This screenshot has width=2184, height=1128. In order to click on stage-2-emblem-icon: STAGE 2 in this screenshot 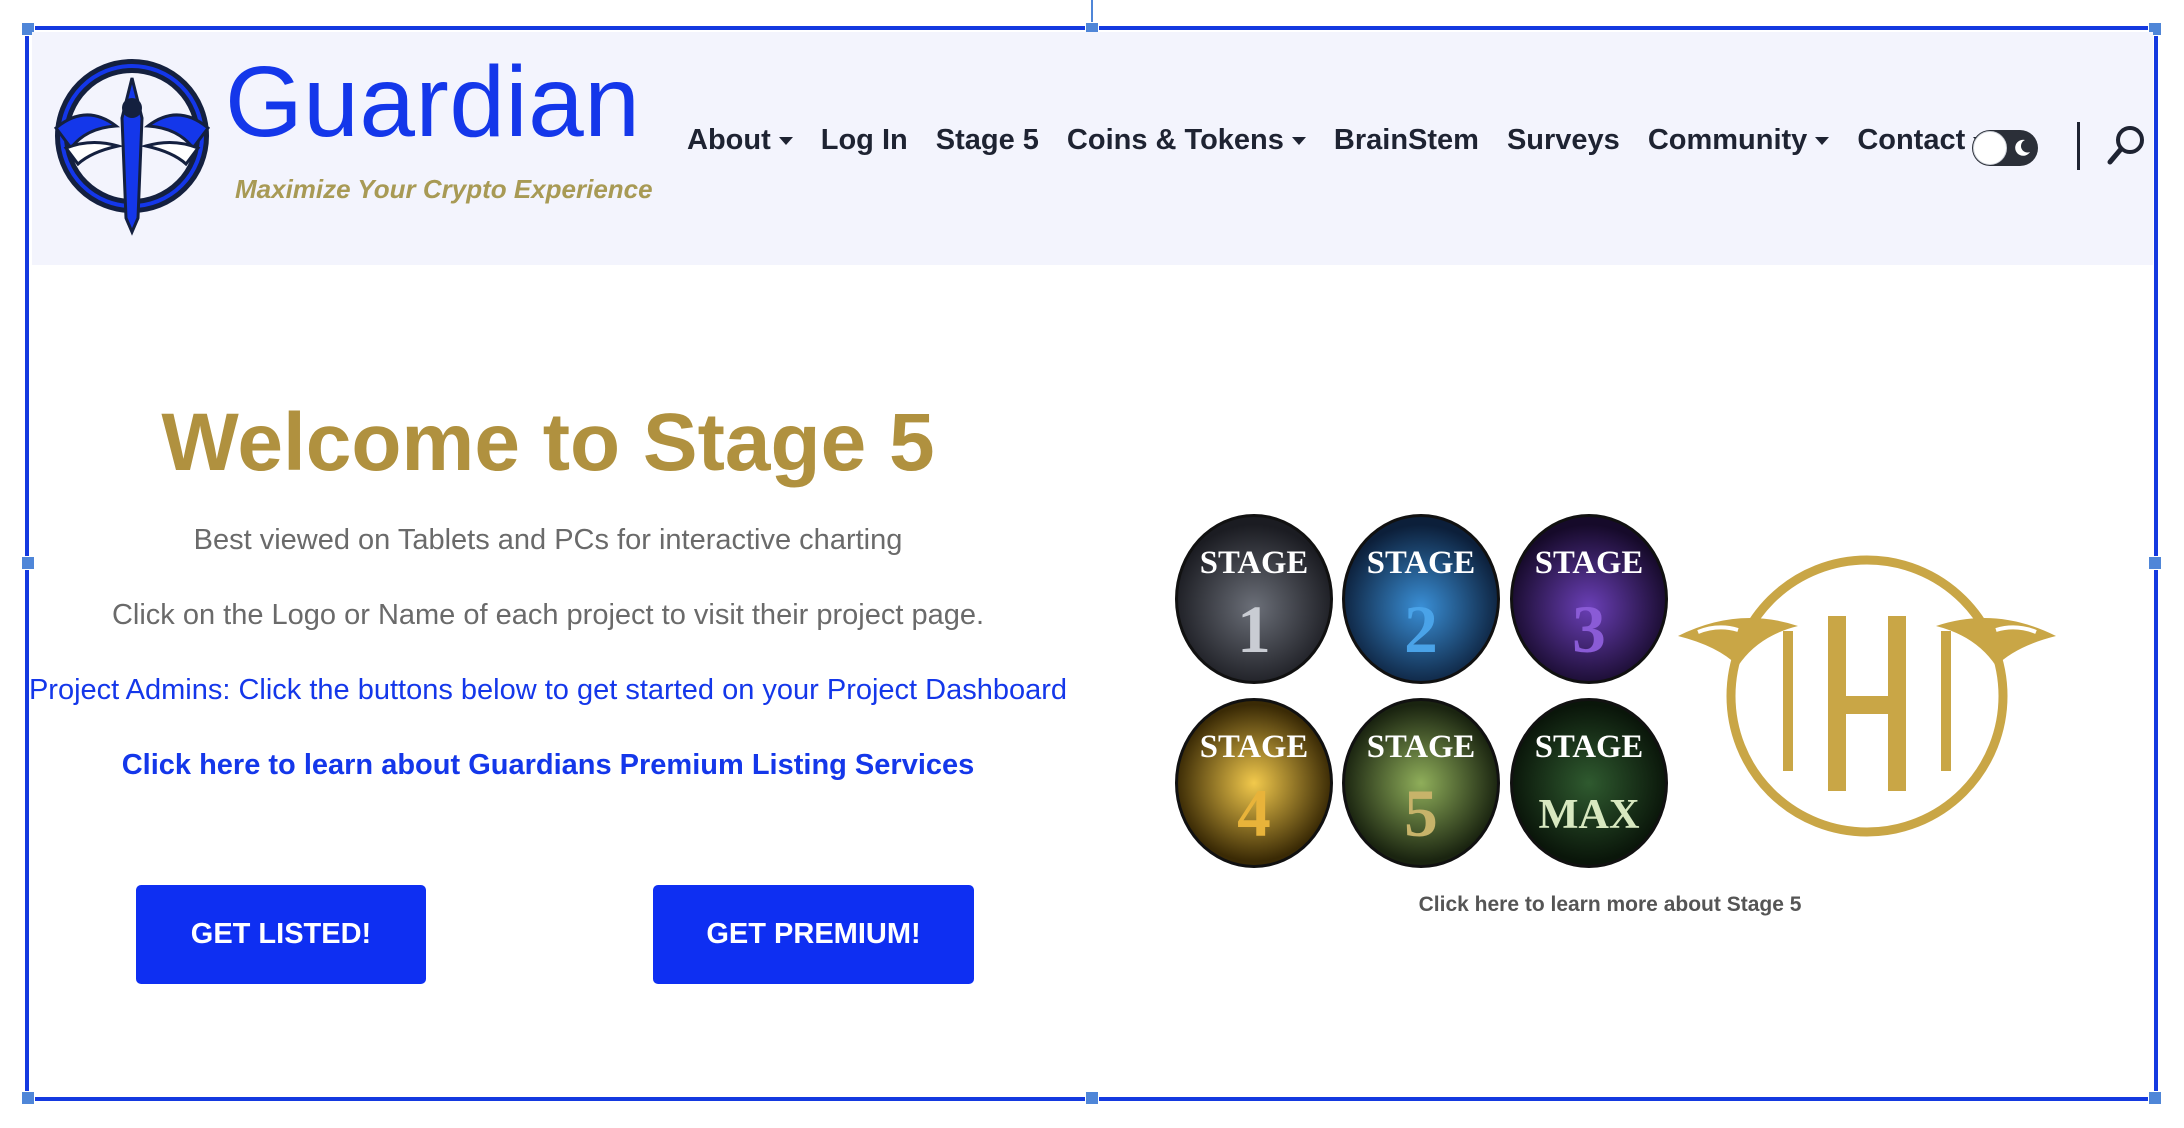, I will do `click(1421, 606)`.